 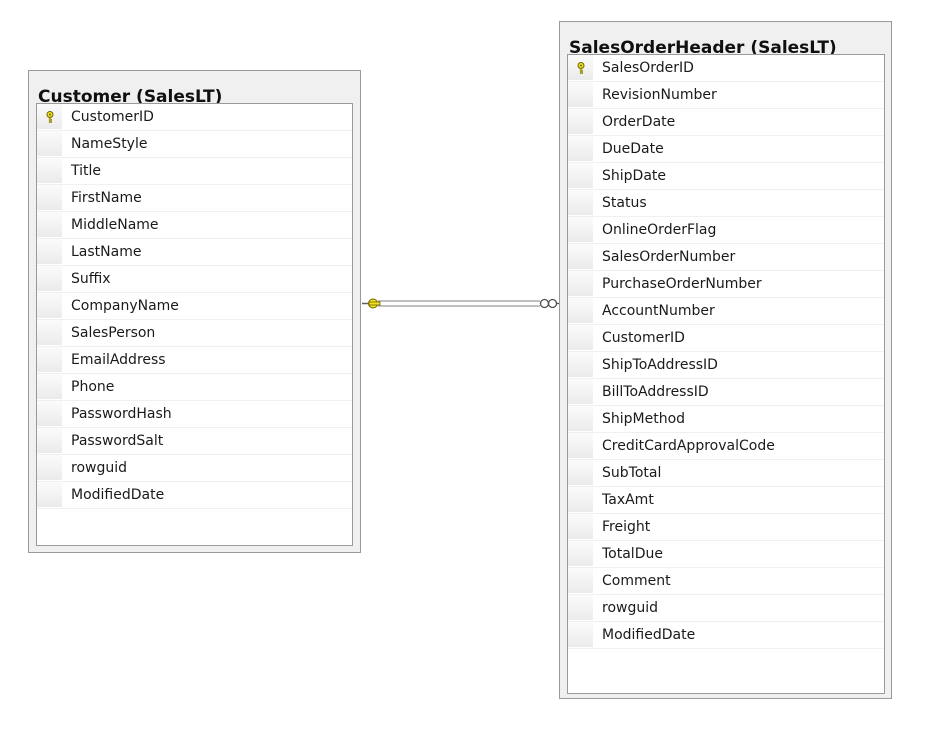 What do you see at coordinates (371, 303) in the screenshot?
I see `one-end-key-icon` at bounding box center [371, 303].